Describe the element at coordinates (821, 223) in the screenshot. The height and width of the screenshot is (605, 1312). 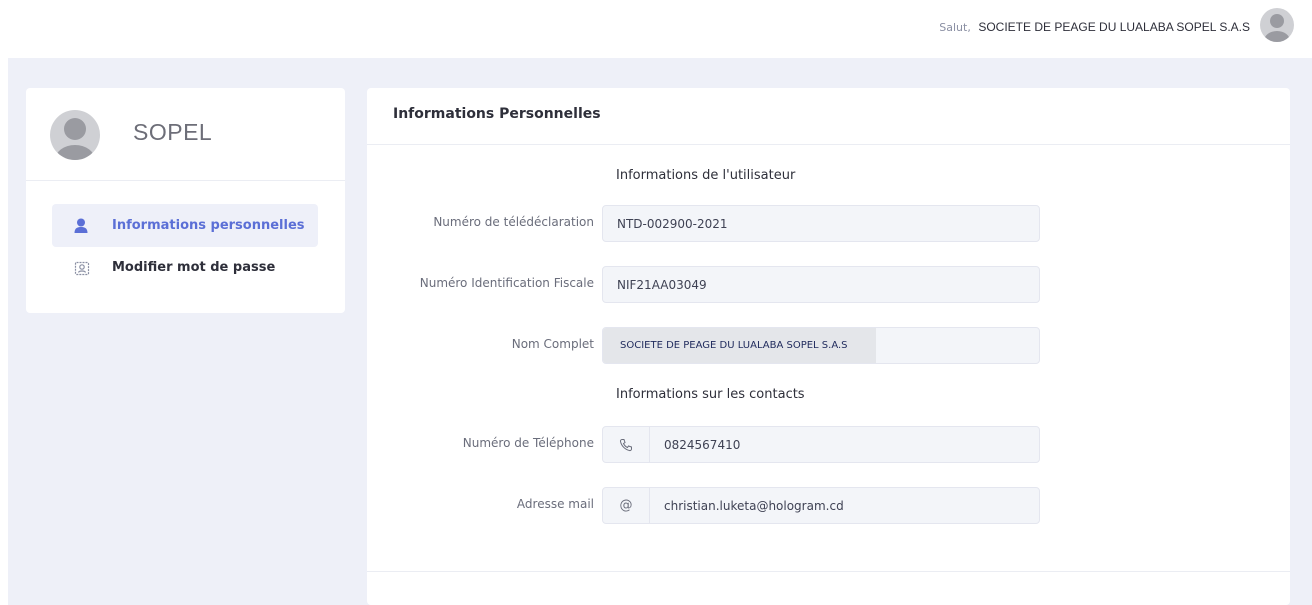
I see `teledeclaration-field: NTD-002900-2021` at that location.